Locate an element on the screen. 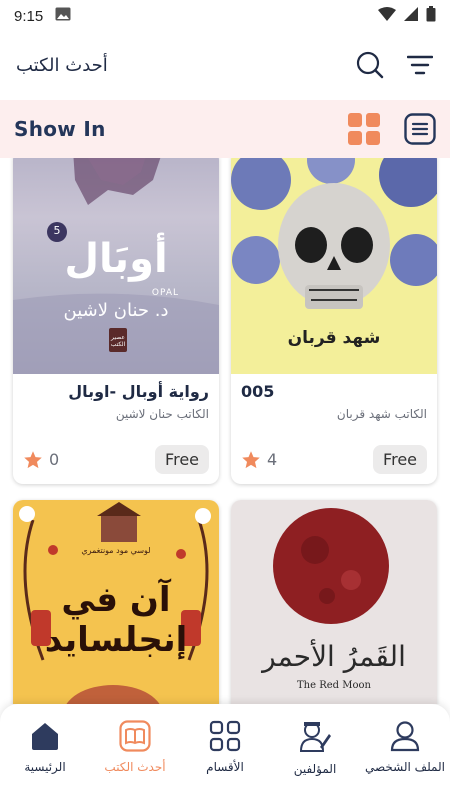 This screenshot has width=450, height=800. status-time: 9:15 is located at coordinates (29, 16).